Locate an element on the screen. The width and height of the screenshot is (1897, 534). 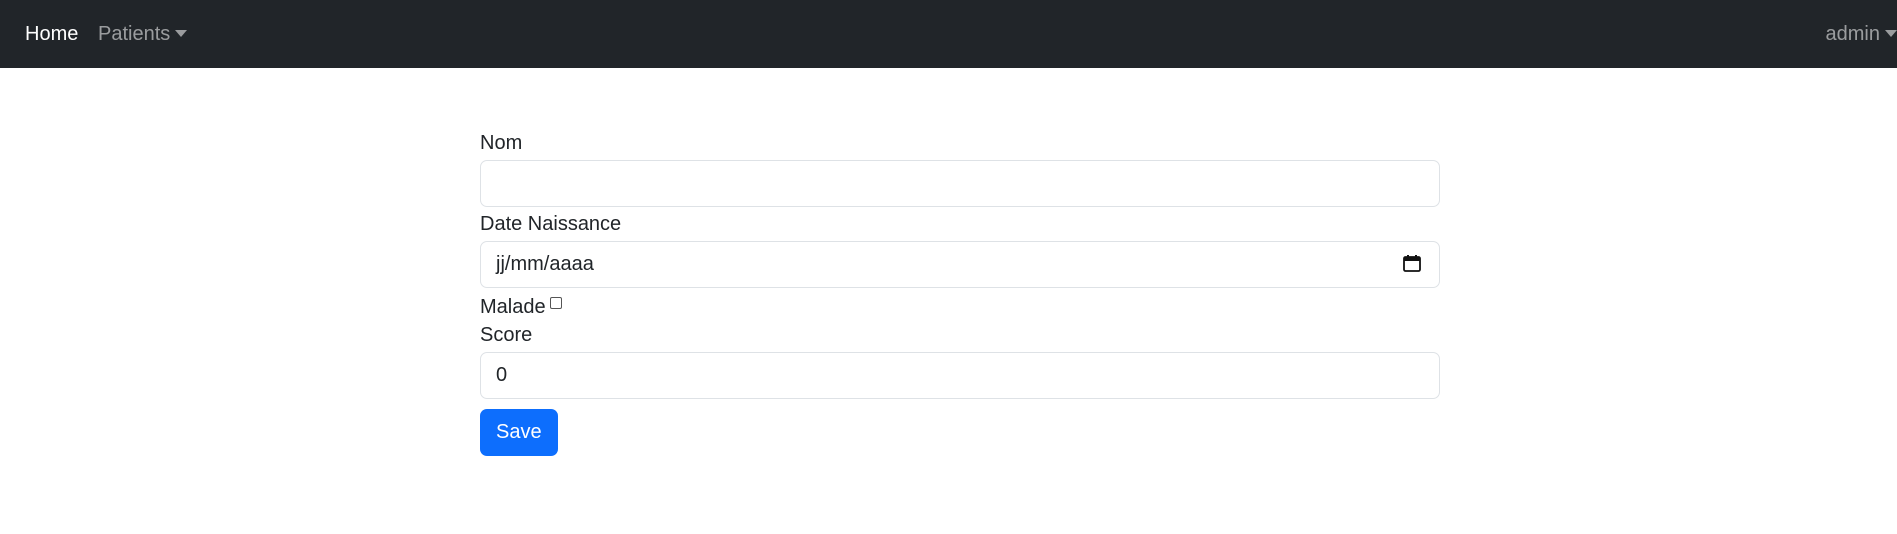
malade-checkbox is located at coordinates (555, 303).